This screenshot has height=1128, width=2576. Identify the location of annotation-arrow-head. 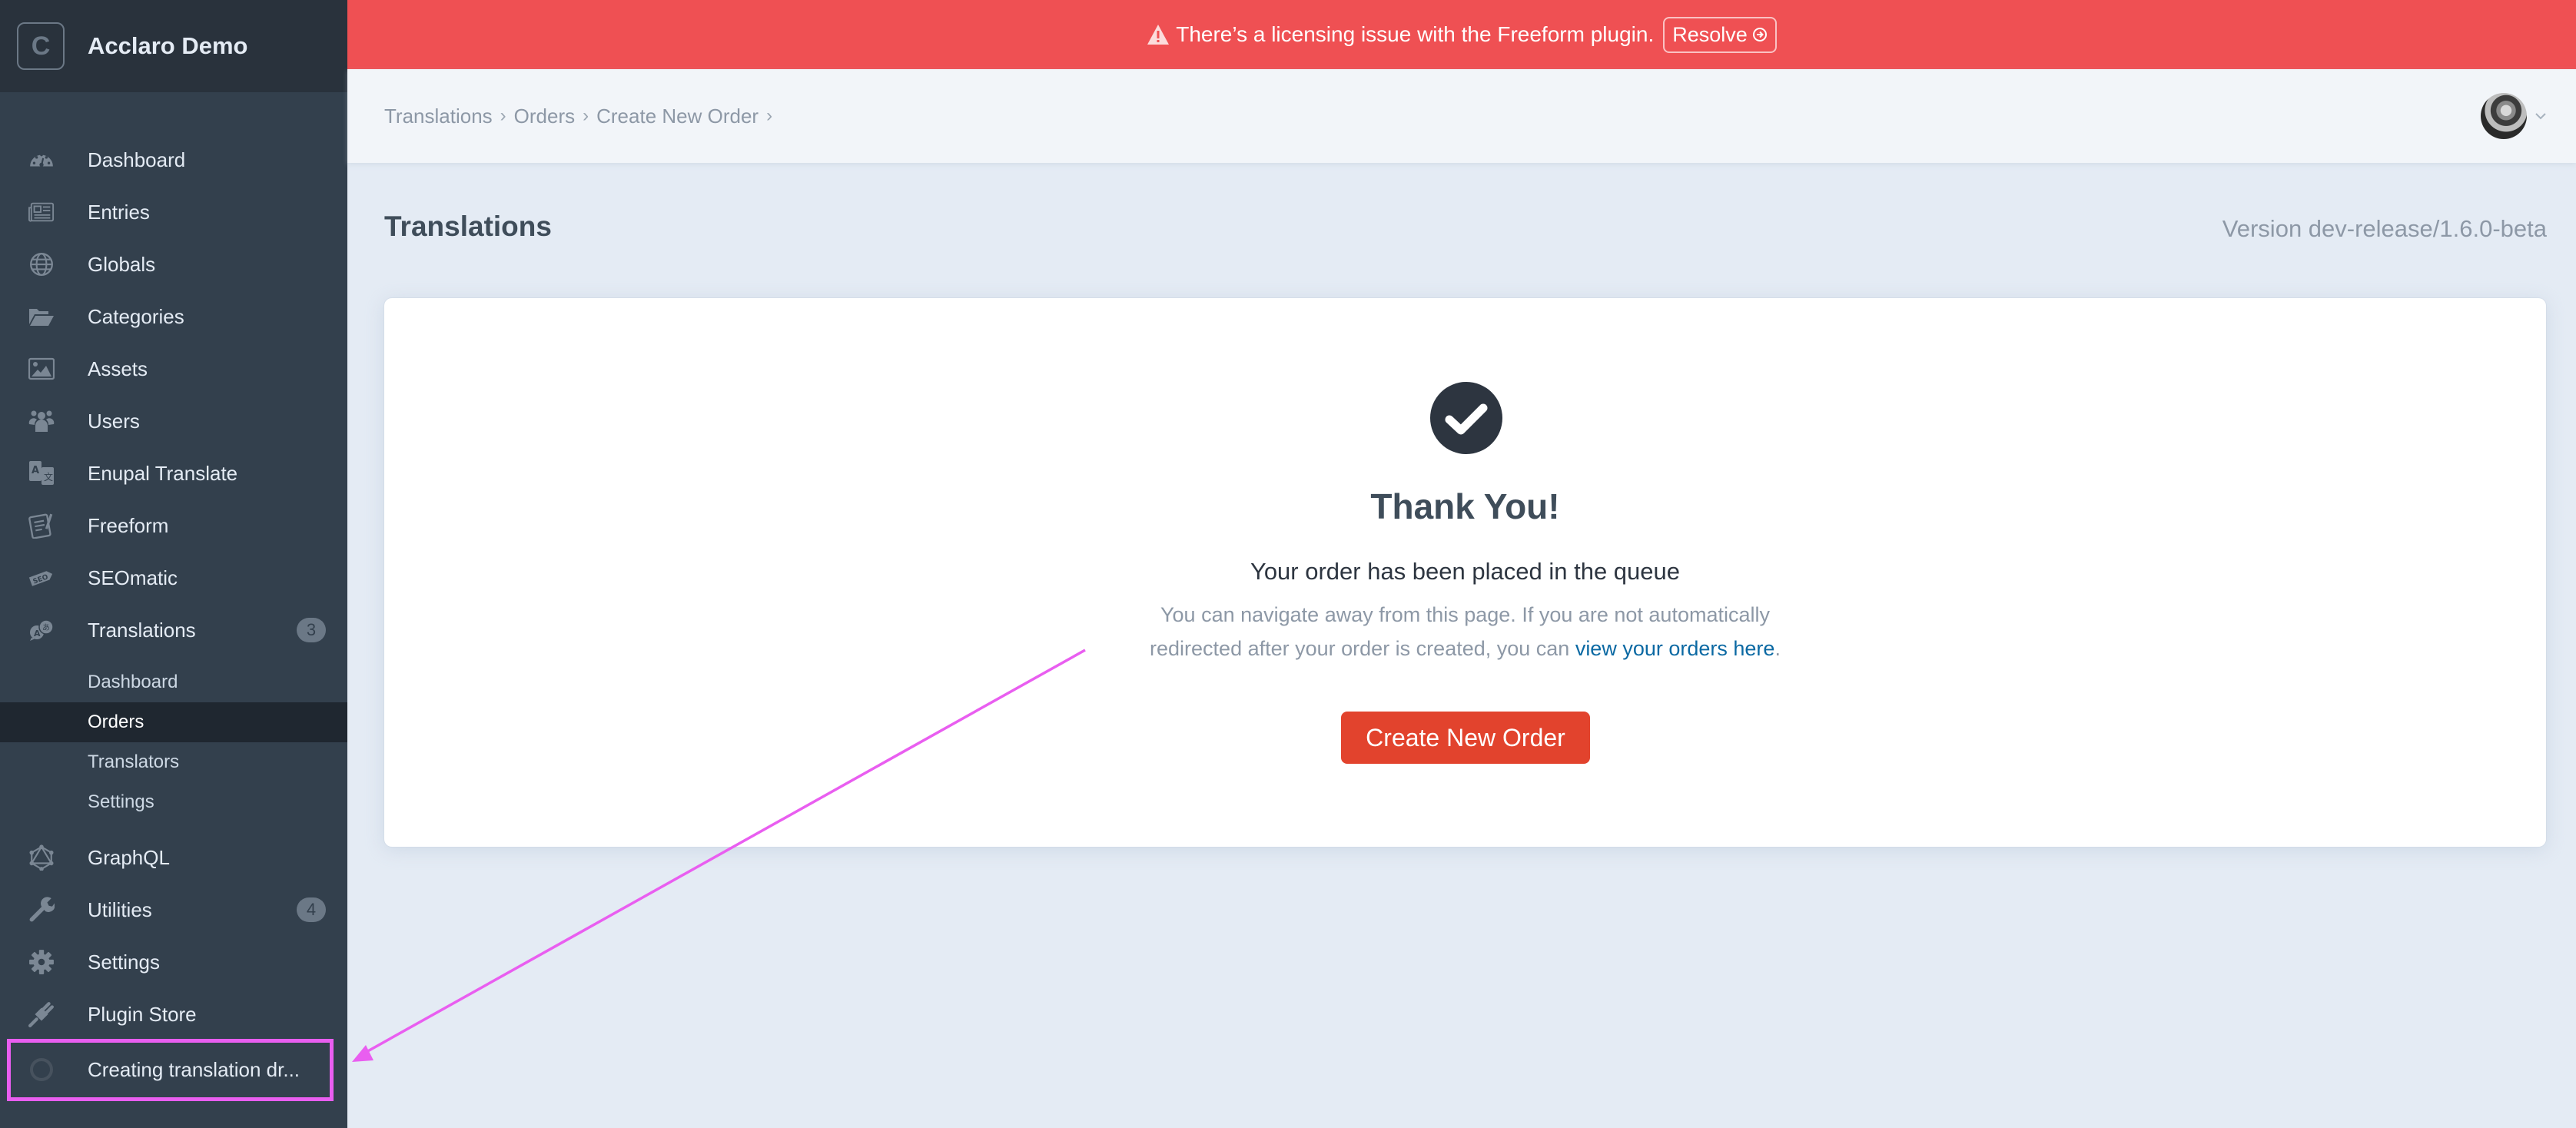
(362, 1053).